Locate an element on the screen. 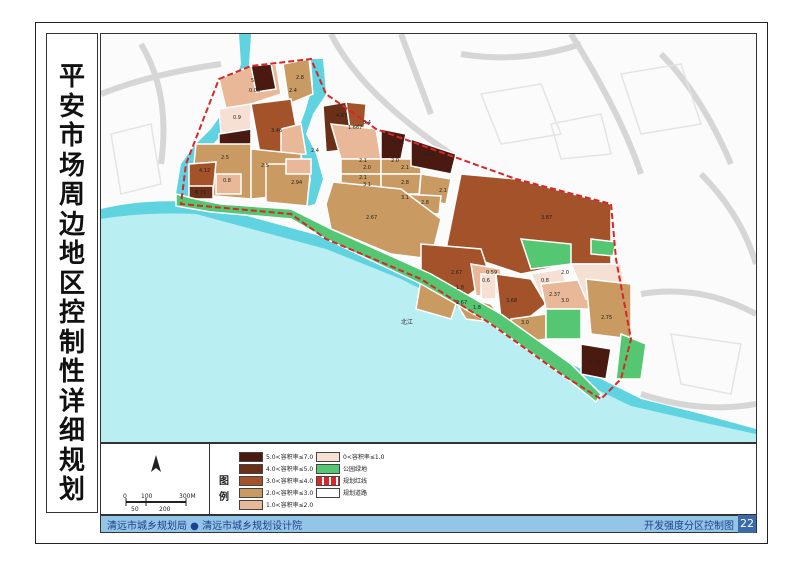  parcel-far-label: 4.63 is located at coordinates (341, 116).